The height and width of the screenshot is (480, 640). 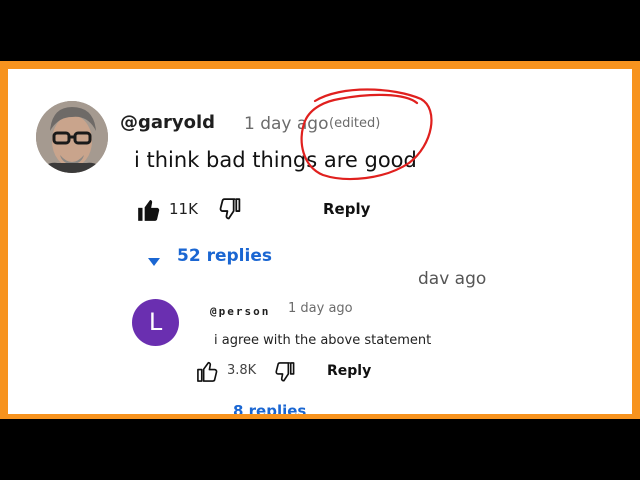 I want to click on reply-author: @person, so click(x=240, y=311).